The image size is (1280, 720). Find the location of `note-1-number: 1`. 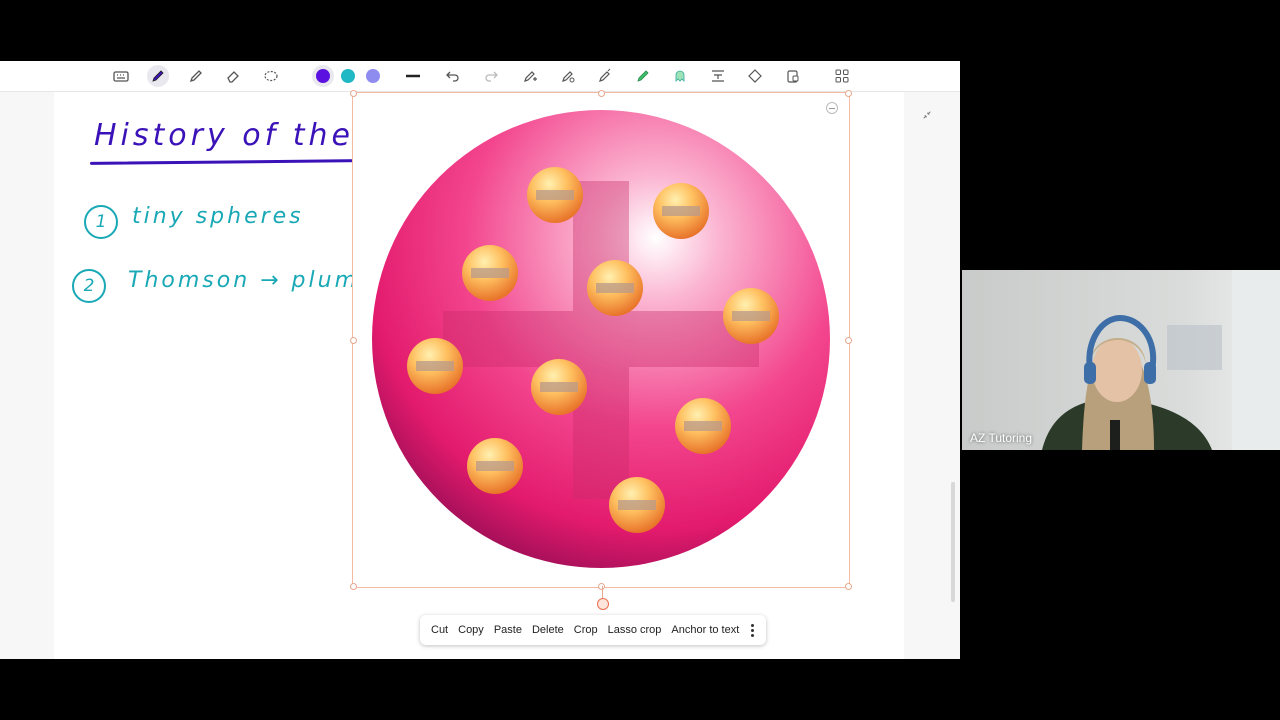

note-1-number: 1 is located at coordinates (101, 222).